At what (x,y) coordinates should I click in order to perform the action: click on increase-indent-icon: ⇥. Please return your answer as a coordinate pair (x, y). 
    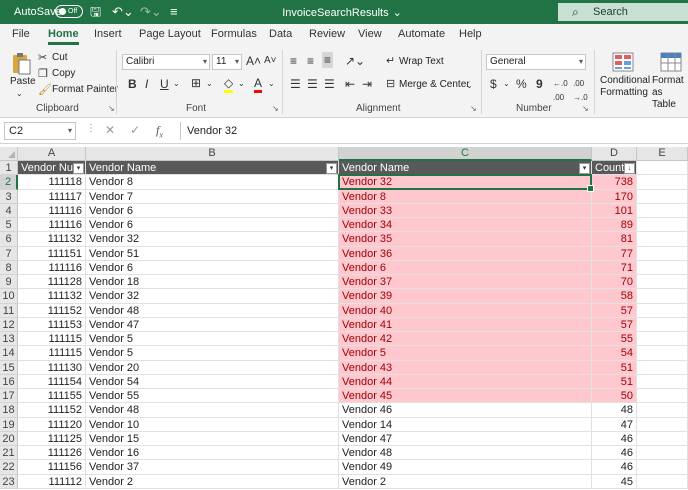
    Looking at the image, I should click on (367, 84).